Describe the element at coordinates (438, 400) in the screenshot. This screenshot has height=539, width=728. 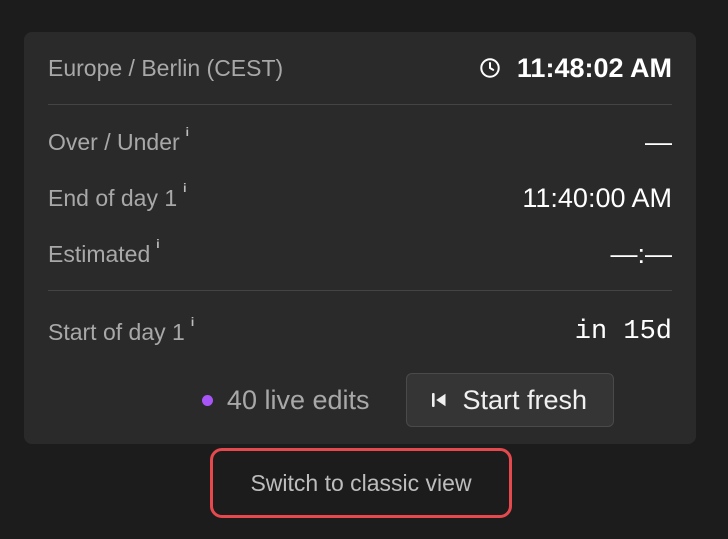
I see `skip-back-icon` at that location.